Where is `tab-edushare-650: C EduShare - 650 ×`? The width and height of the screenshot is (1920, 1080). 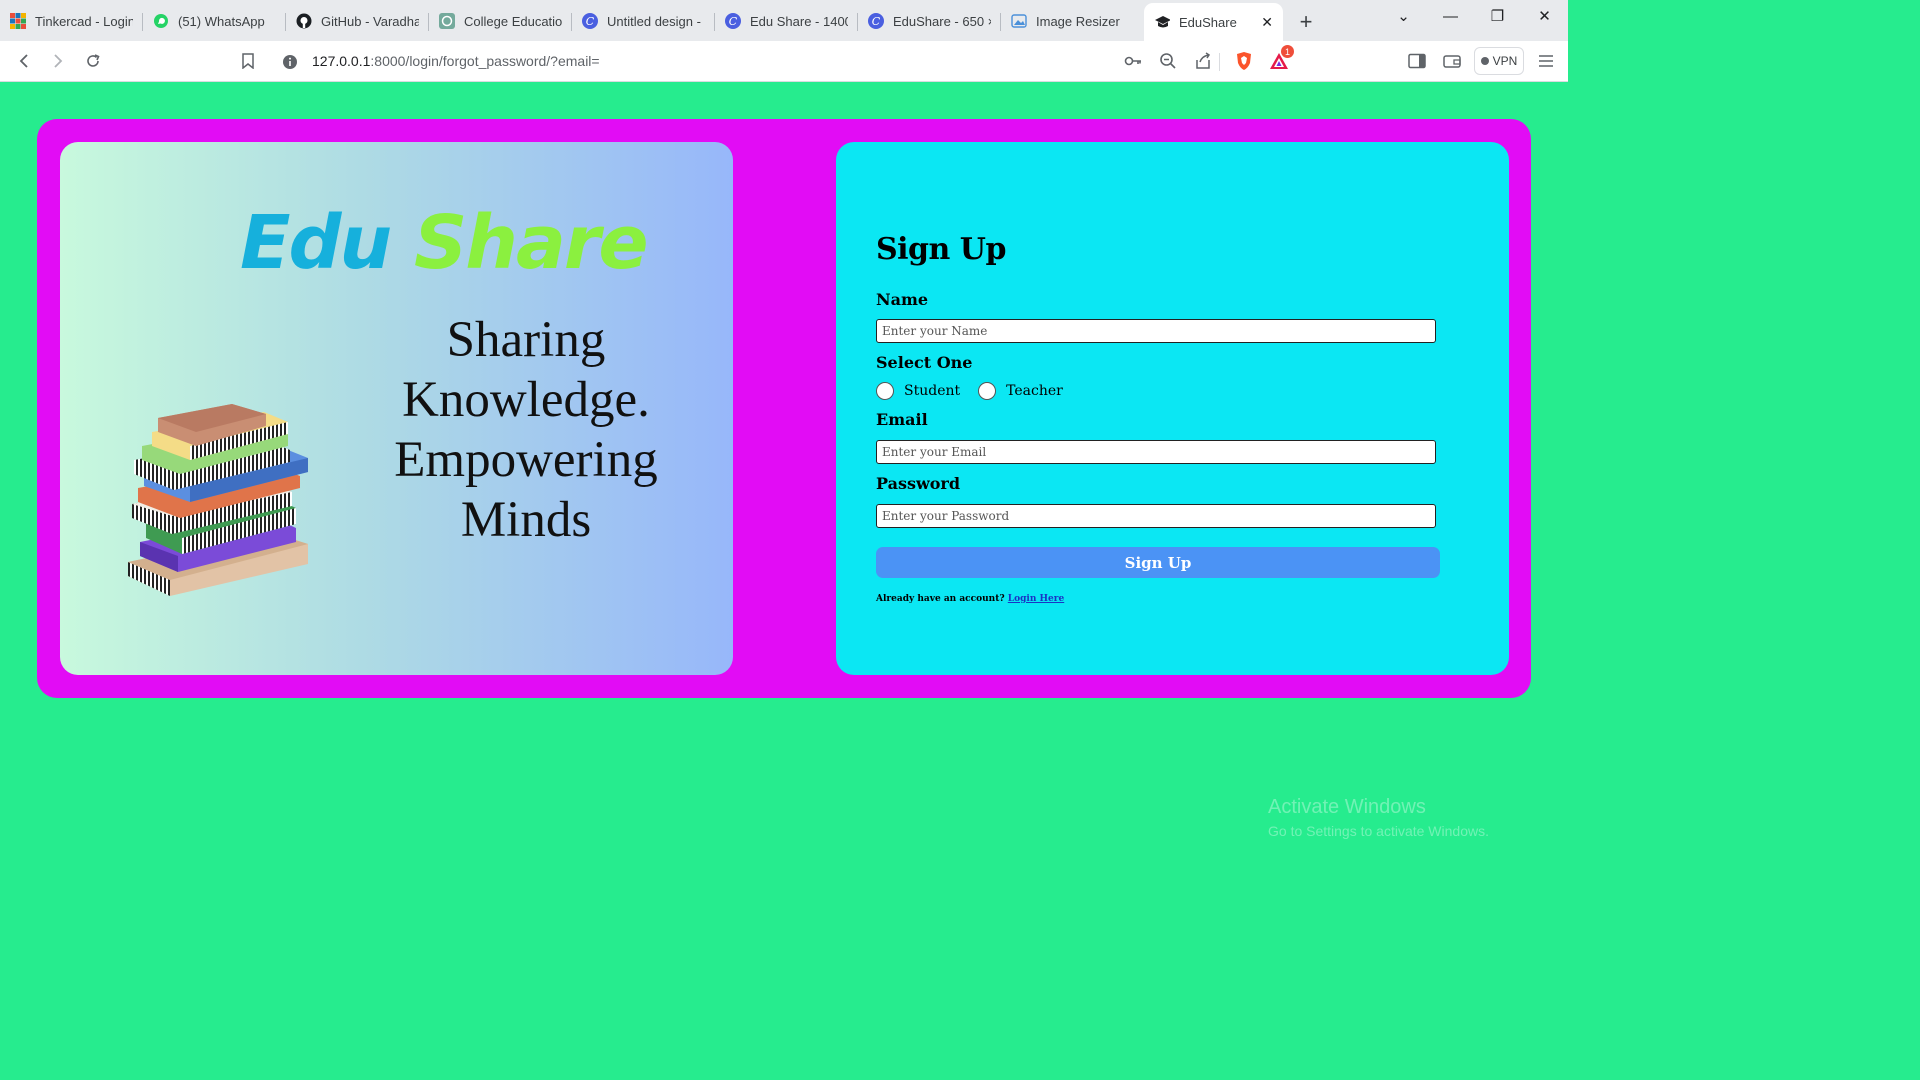
tab-edushare-650: C EduShare - 650 × is located at coordinates (929, 21).